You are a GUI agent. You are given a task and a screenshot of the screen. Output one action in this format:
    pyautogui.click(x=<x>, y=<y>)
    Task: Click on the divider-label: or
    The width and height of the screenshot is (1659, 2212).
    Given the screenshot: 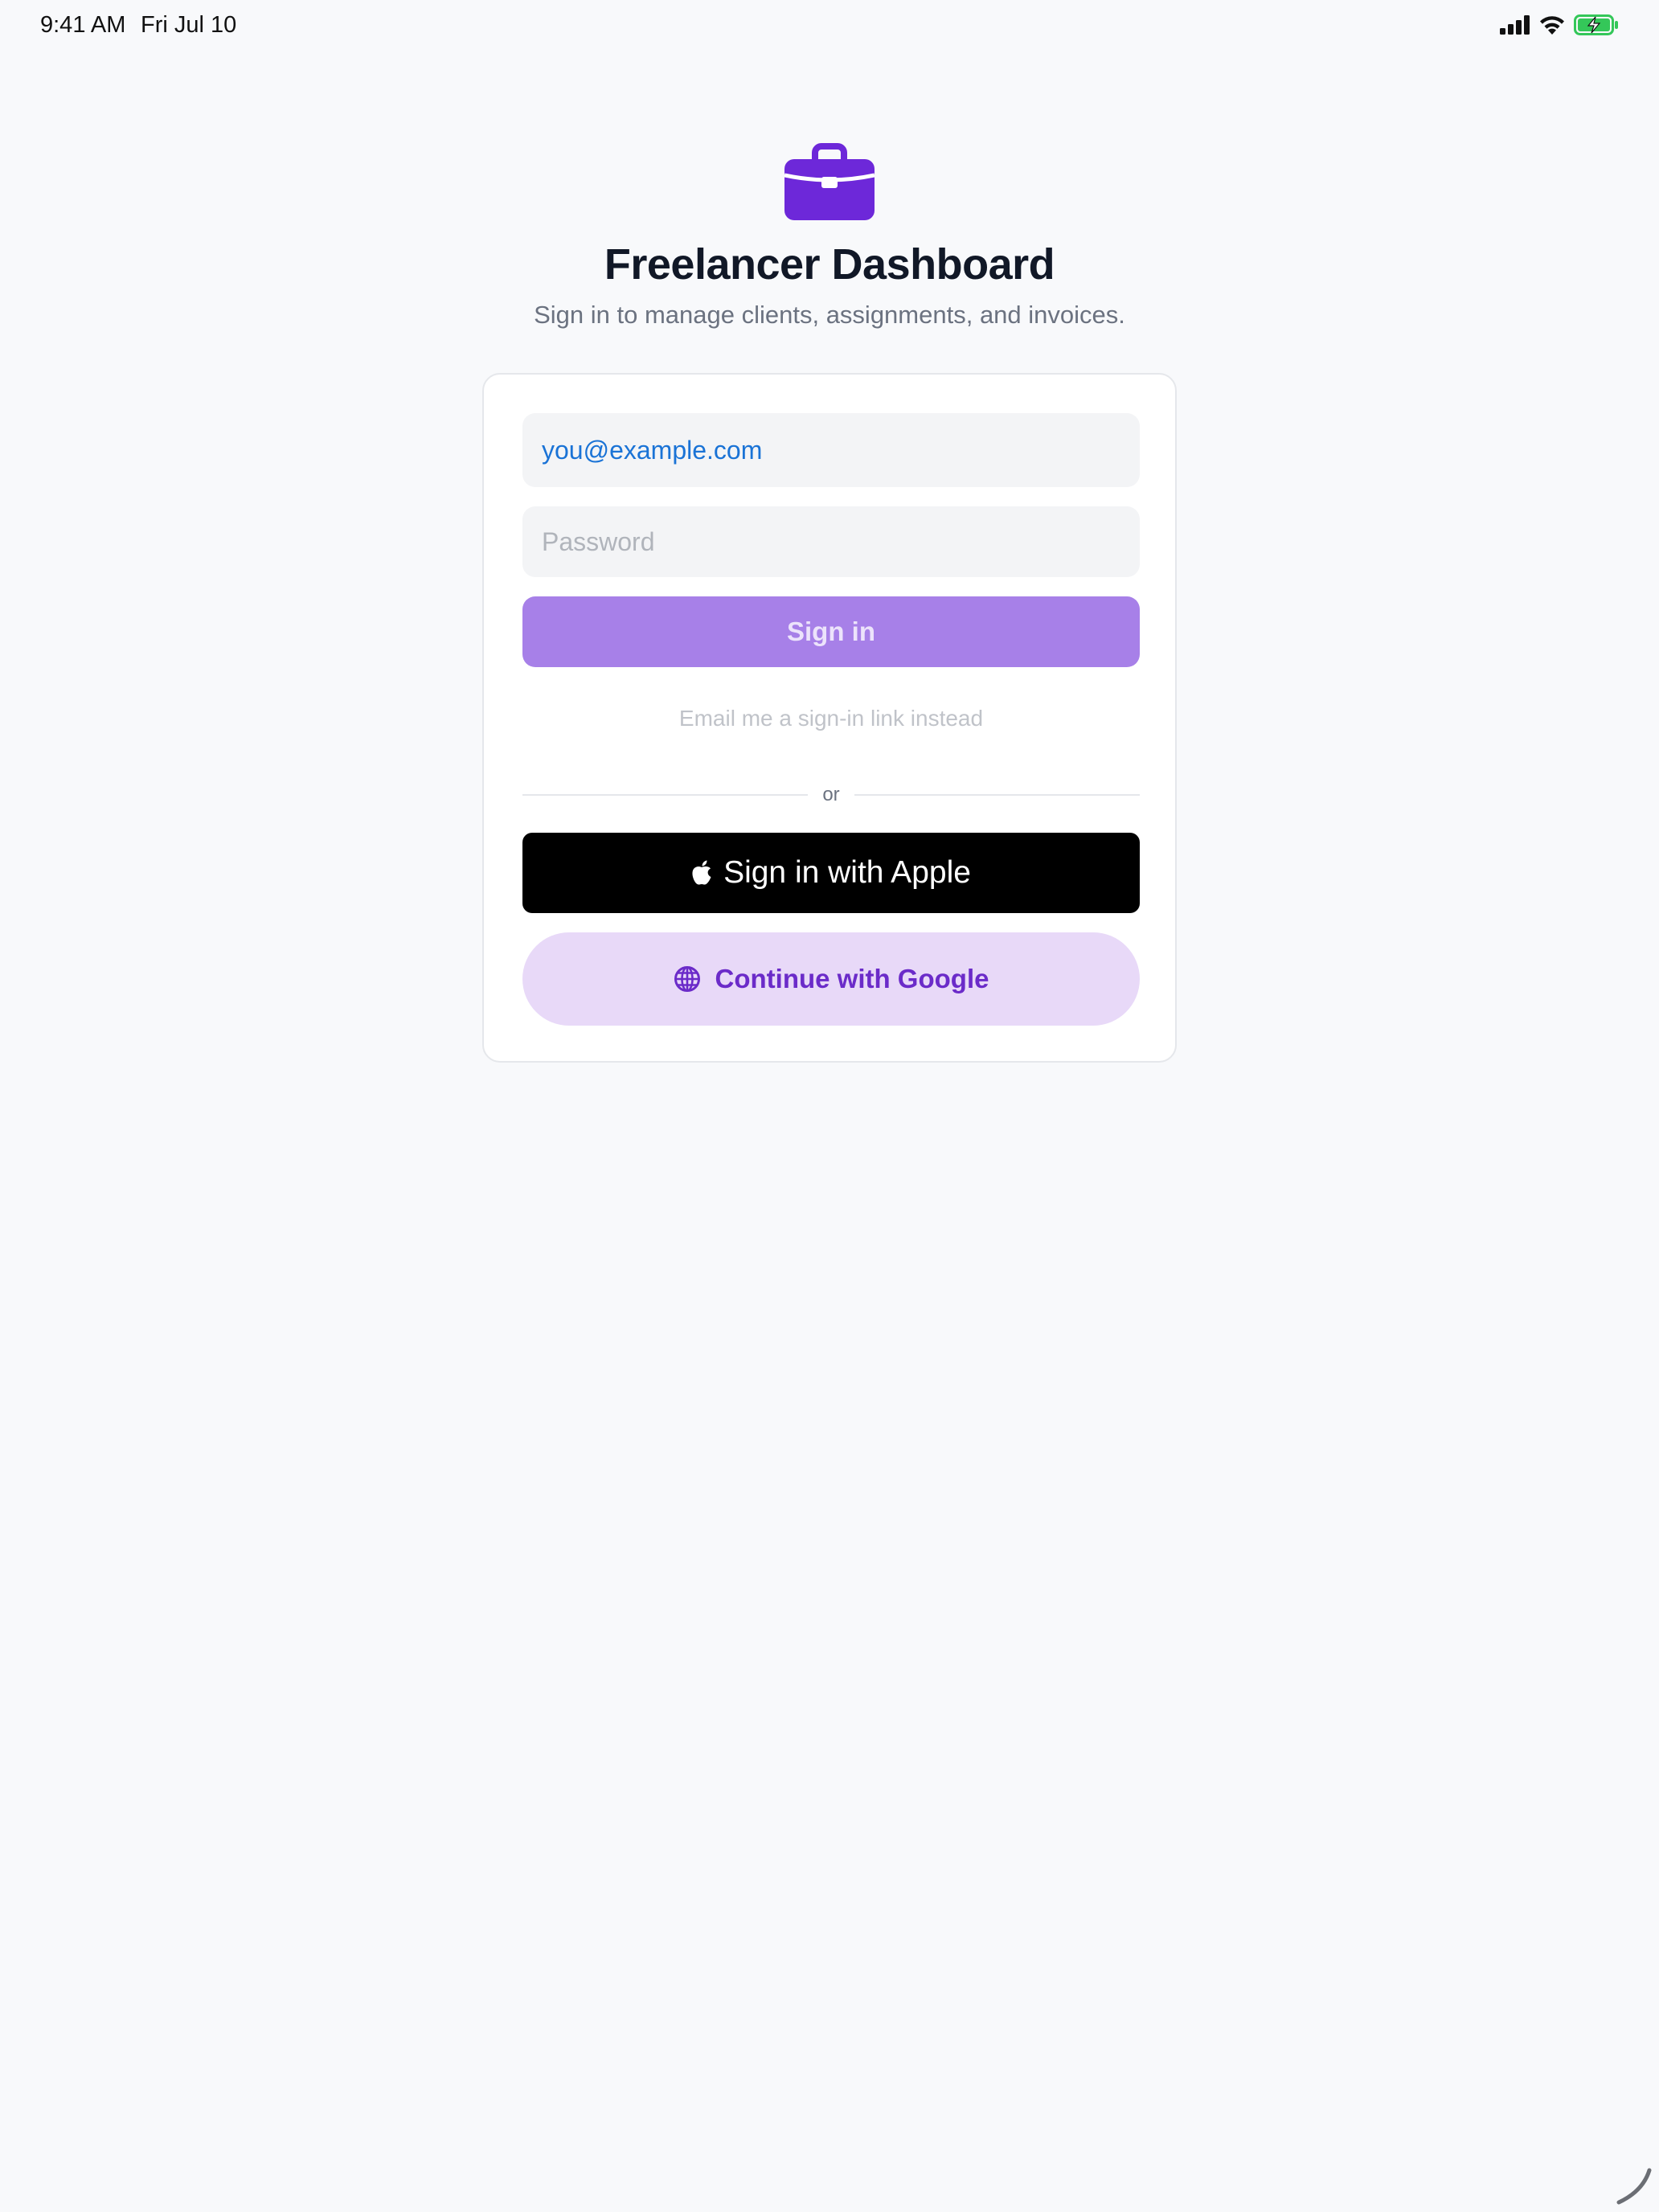 What is the action you would take?
    pyautogui.click(x=831, y=794)
    